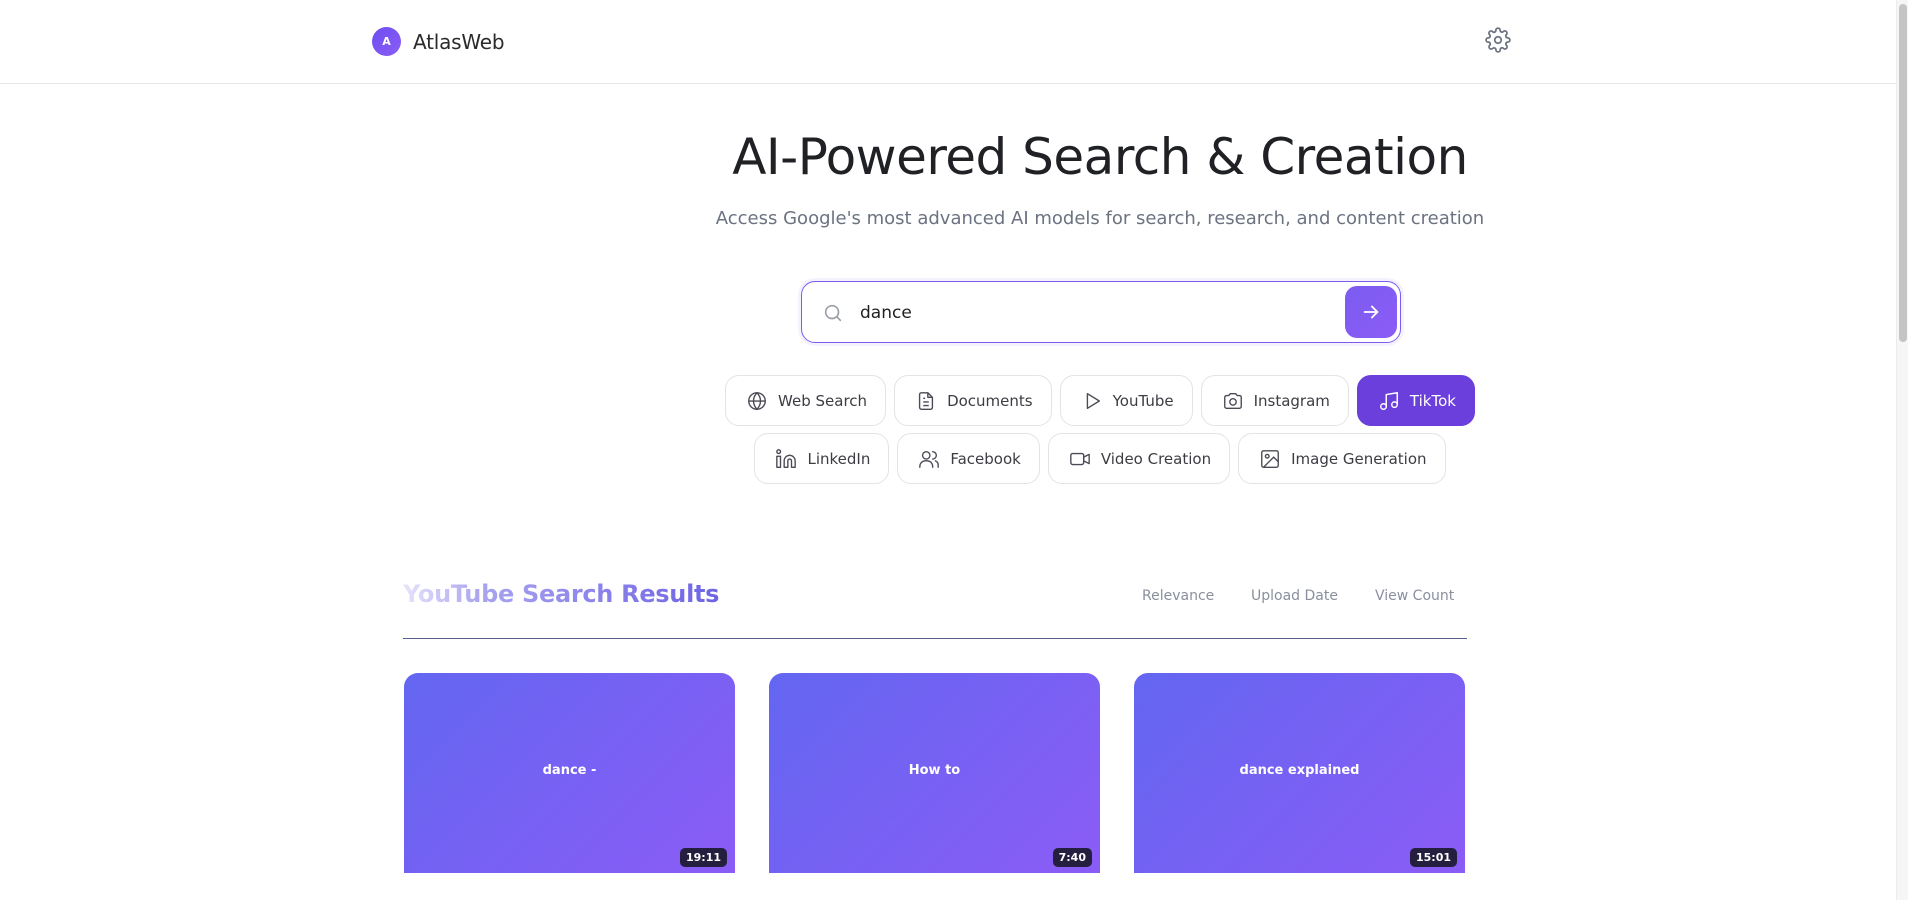 This screenshot has height=900, width=1908. Describe the element at coordinates (1299, 770) in the screenshot. I see `video-thumbnail-title: dance explained` at that location.